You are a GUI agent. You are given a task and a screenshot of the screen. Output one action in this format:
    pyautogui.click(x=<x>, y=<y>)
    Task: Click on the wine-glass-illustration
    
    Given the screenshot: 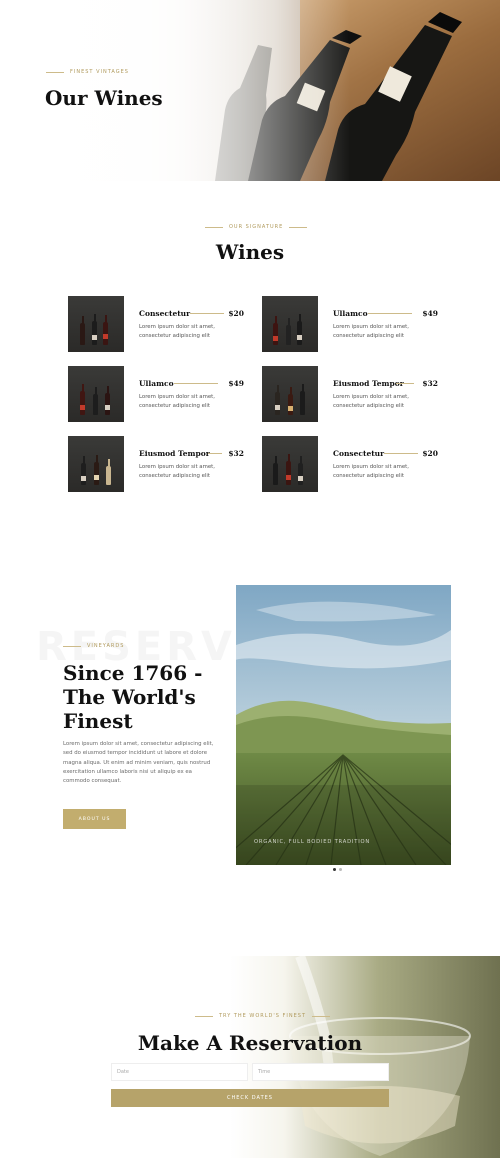 What is the action you would take?
    pyautogui.click(x=380, y=1056)
    